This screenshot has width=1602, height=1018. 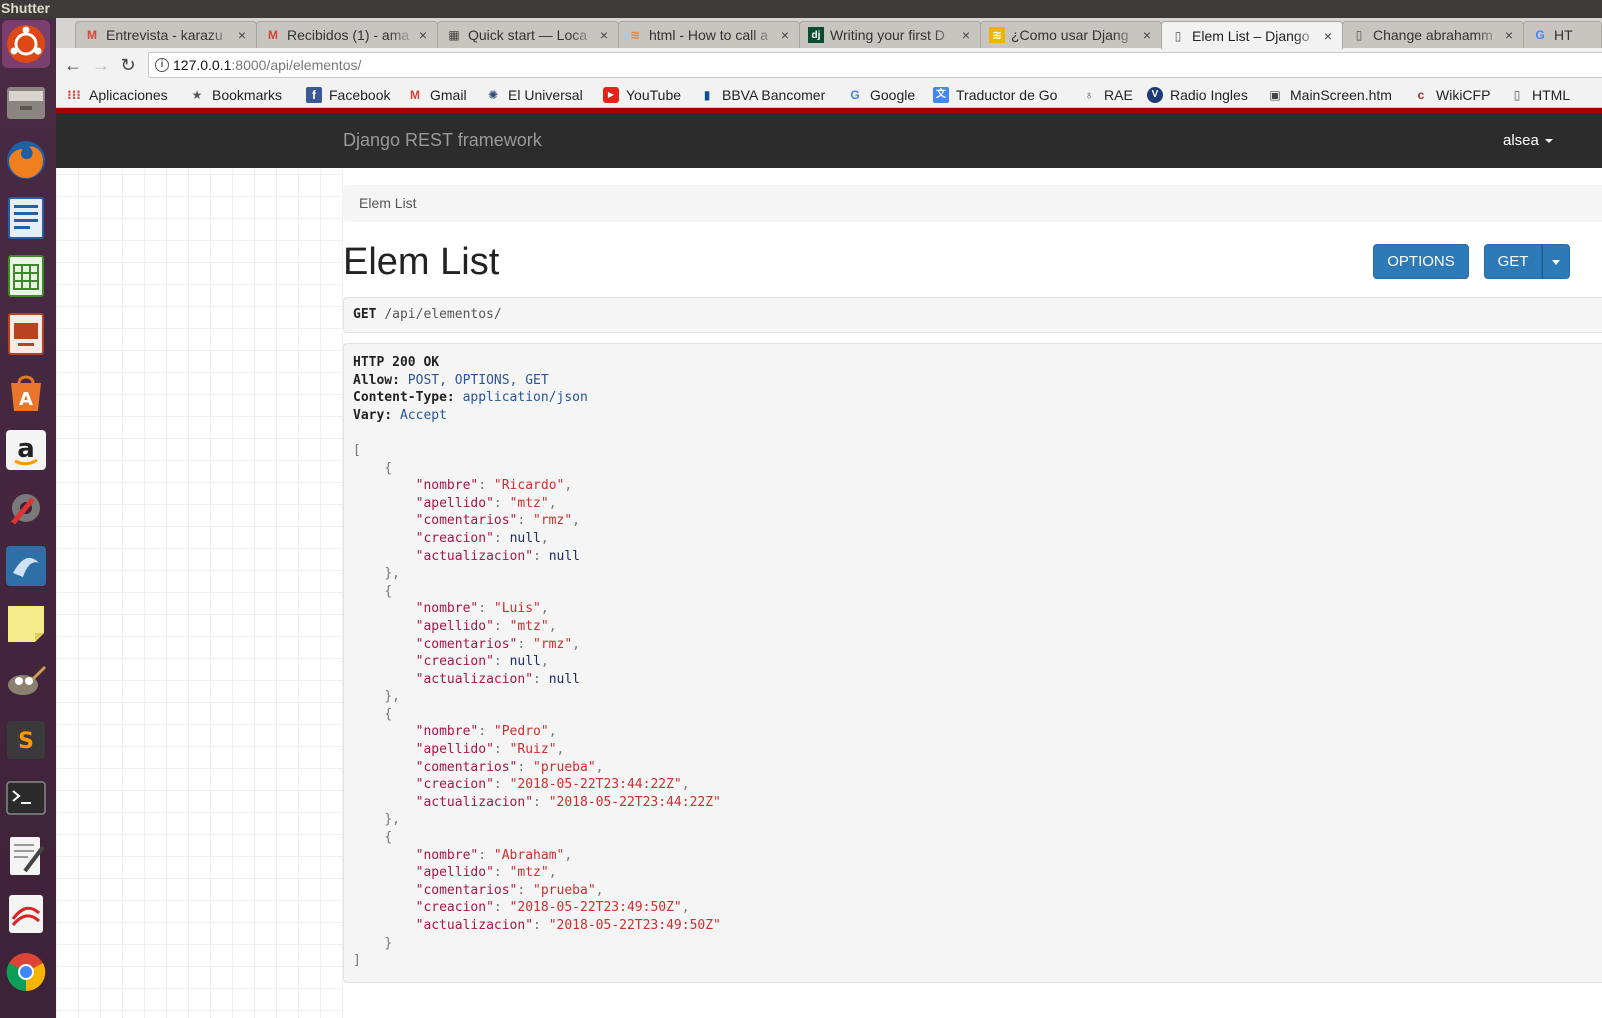 I want to click on reload-button: ↻, so click(x=128, y=65).